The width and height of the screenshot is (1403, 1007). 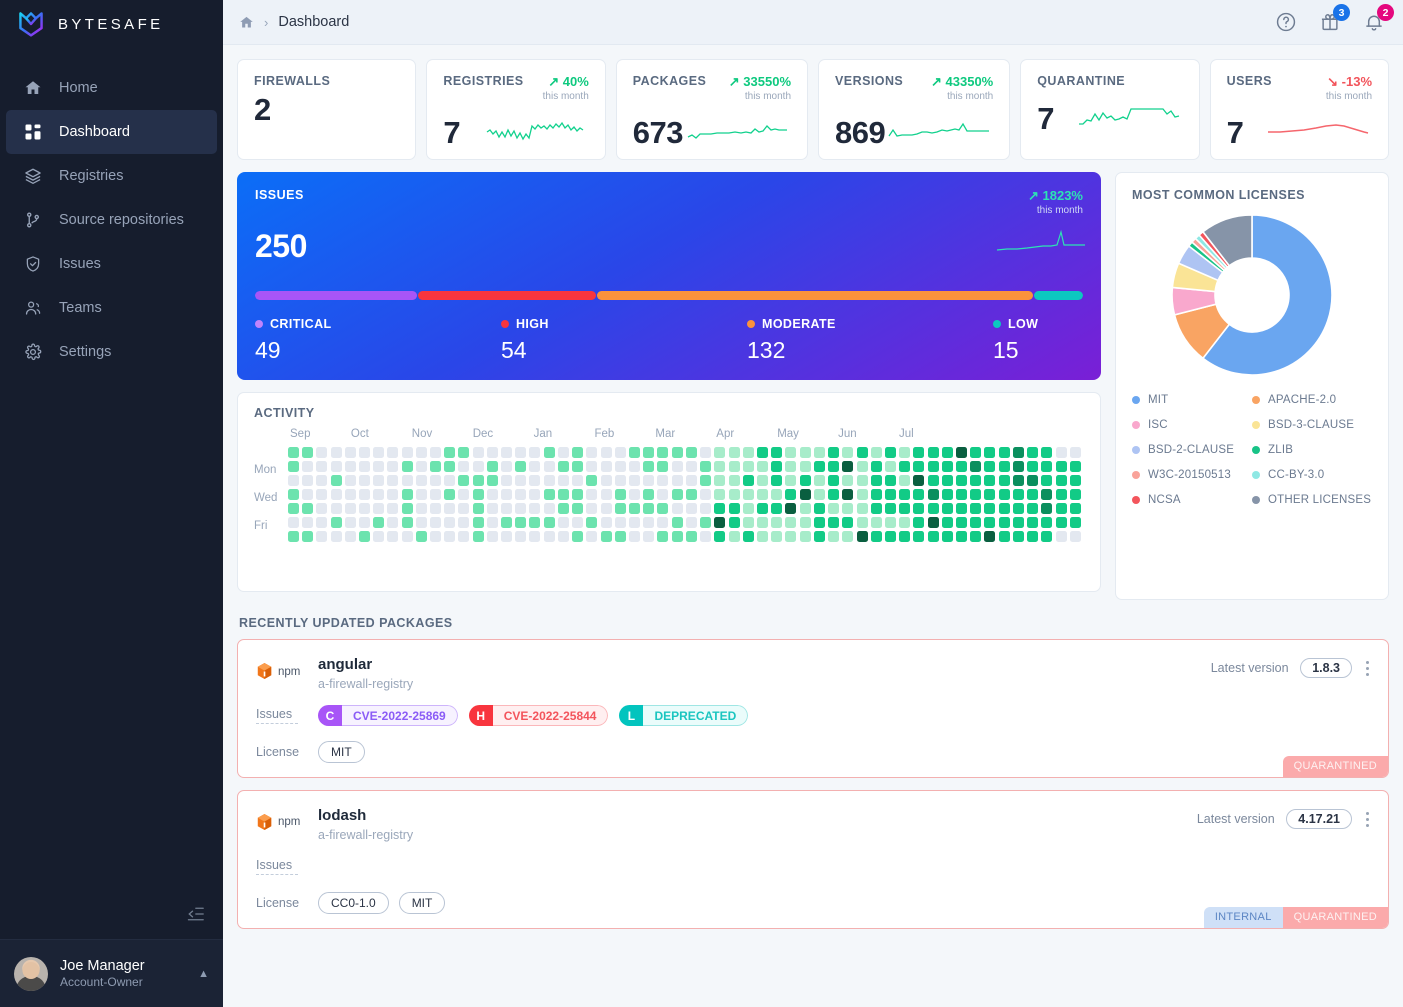 What do you see at coordinates (111, 973) in the screenshot?
I see `user-account-box: Joe Manager Account-Owner ▲` at bounding box center [111, 973].